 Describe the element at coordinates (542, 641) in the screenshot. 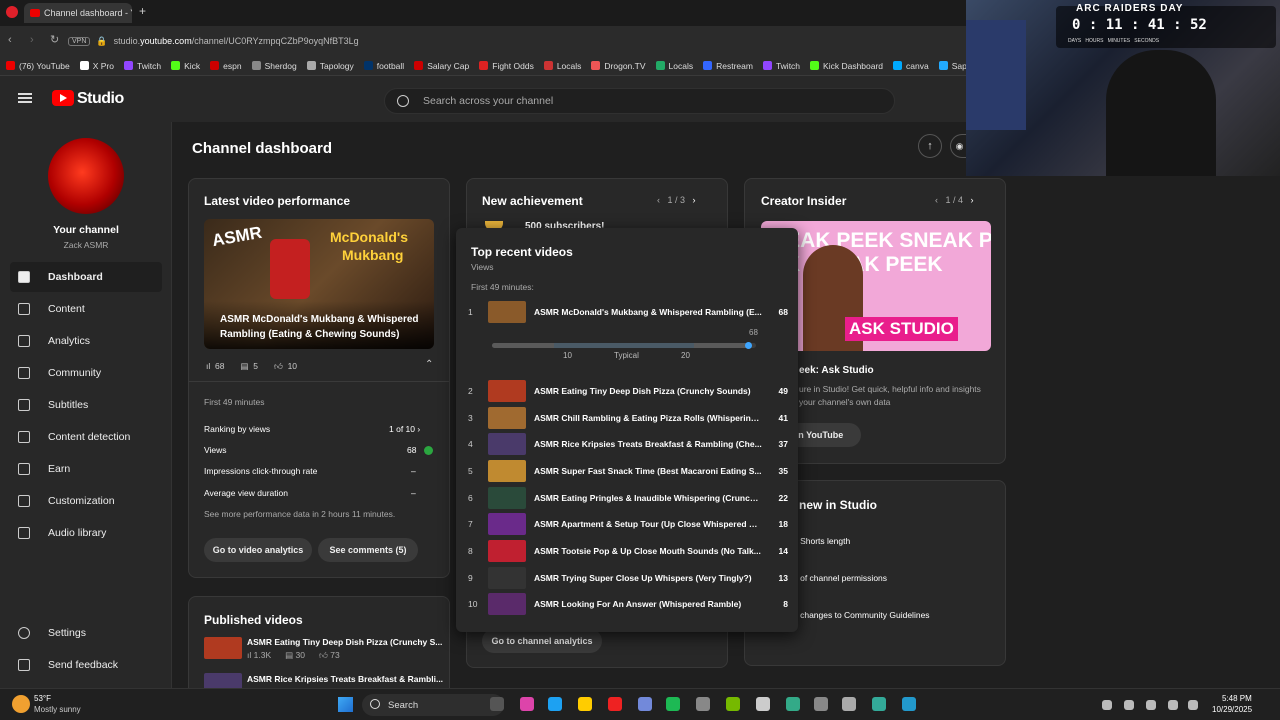

I see `channel-analytics-button: Go to channel analytics` at that location.